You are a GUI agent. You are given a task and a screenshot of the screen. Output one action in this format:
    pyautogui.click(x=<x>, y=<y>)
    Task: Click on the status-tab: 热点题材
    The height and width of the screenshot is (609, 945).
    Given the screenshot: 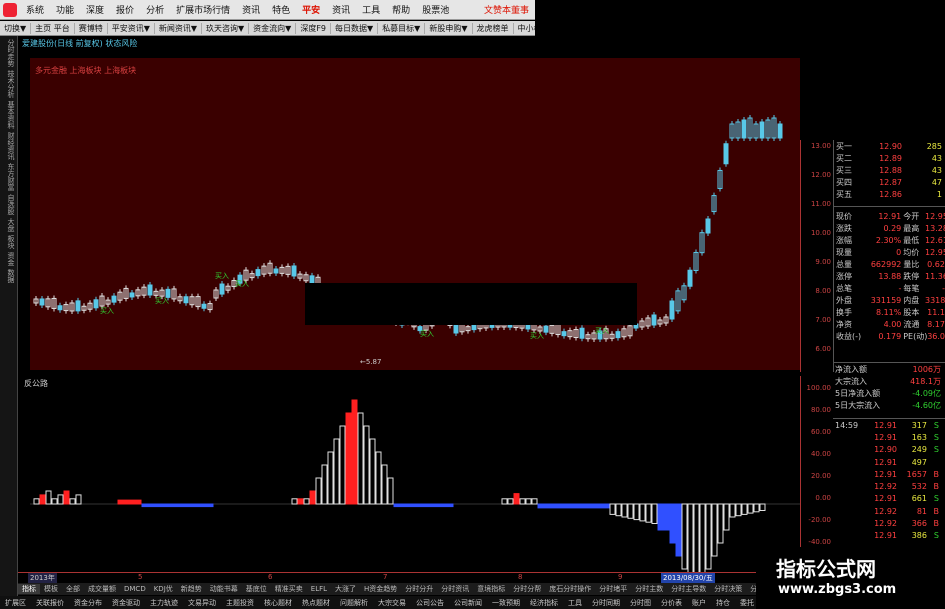 What is the action you would take?
    pyautogui.click(x=316, y=603)
    